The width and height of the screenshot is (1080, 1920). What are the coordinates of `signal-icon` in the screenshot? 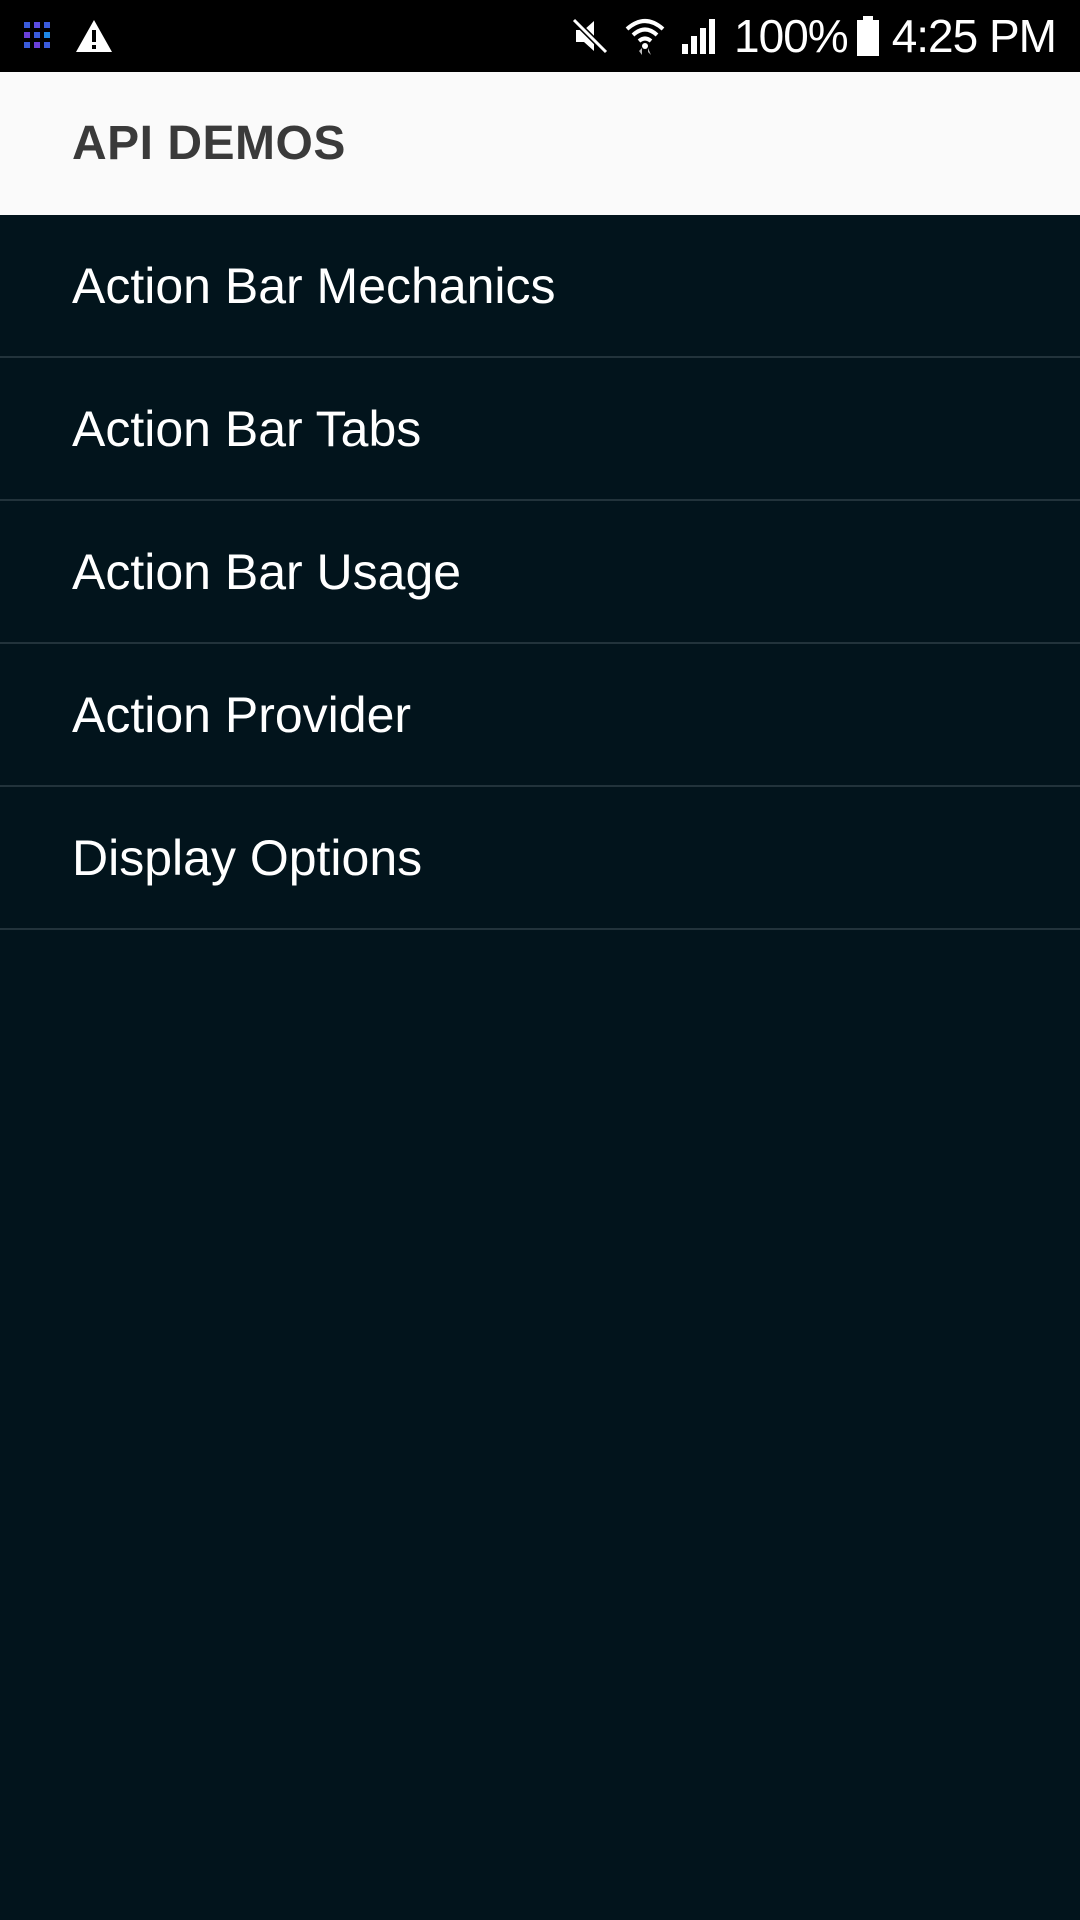 It's located at (700, 36).